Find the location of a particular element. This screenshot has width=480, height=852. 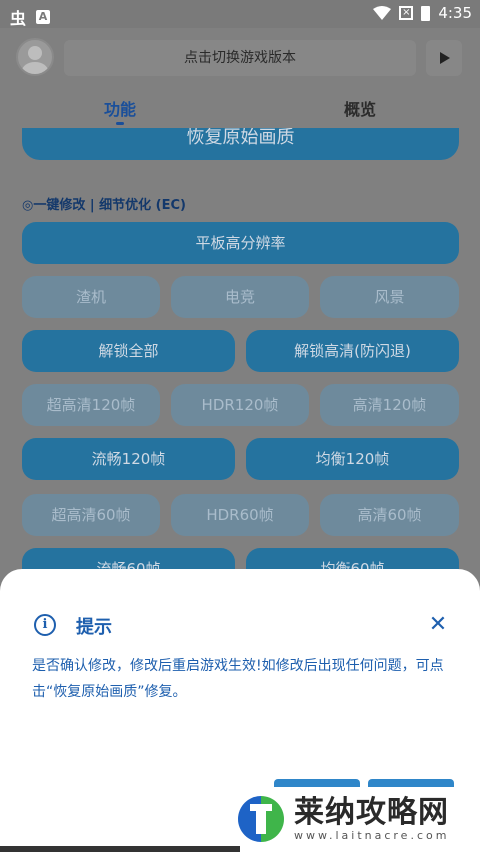

tab-bar: 功能 概览 is located at coordinates (240, 108).